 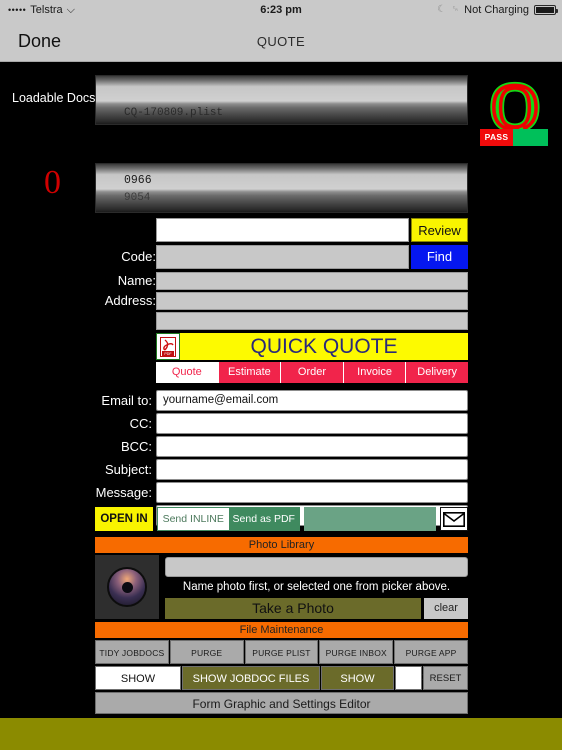 What do you see at coordinates (54, 98) in the screenshot?
I see `loadable-docs-label: Loadable Docs` at bounding box center [54, 98].